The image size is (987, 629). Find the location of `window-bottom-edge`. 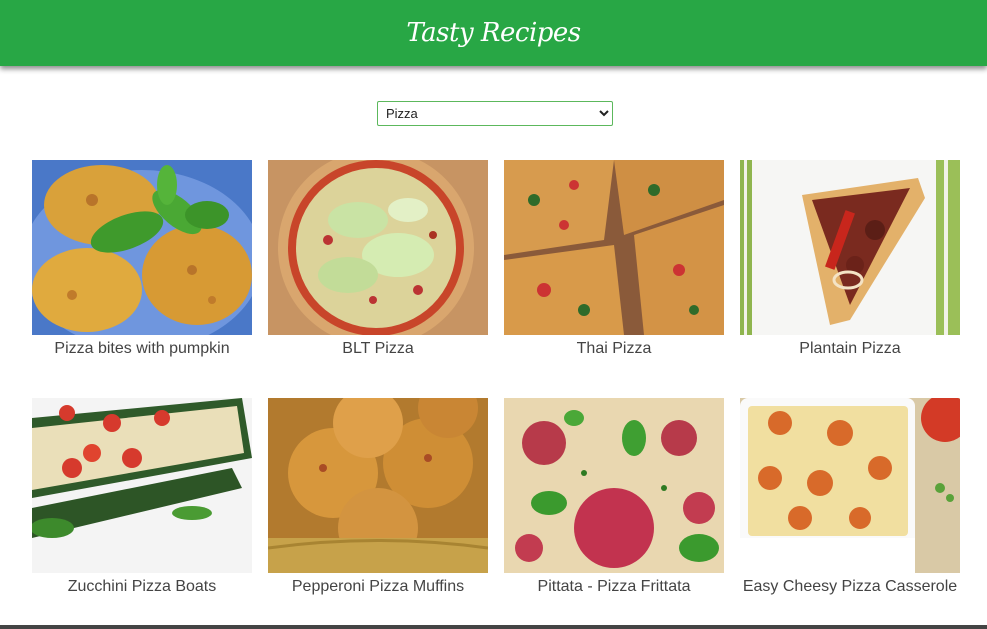

window-bottom-edge is located at coordinates (493, 627).